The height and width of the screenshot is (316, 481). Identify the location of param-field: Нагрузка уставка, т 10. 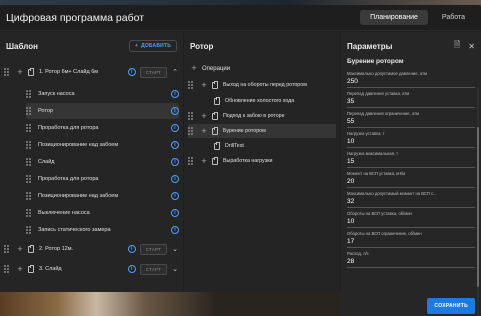
(411, 139).